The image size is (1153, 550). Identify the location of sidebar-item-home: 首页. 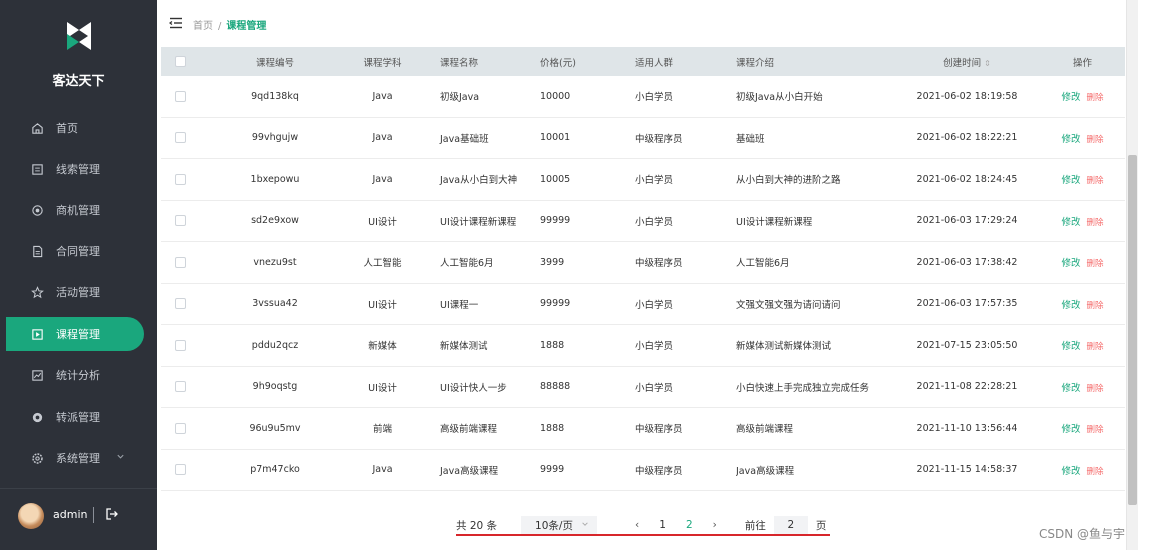
(75, 128).